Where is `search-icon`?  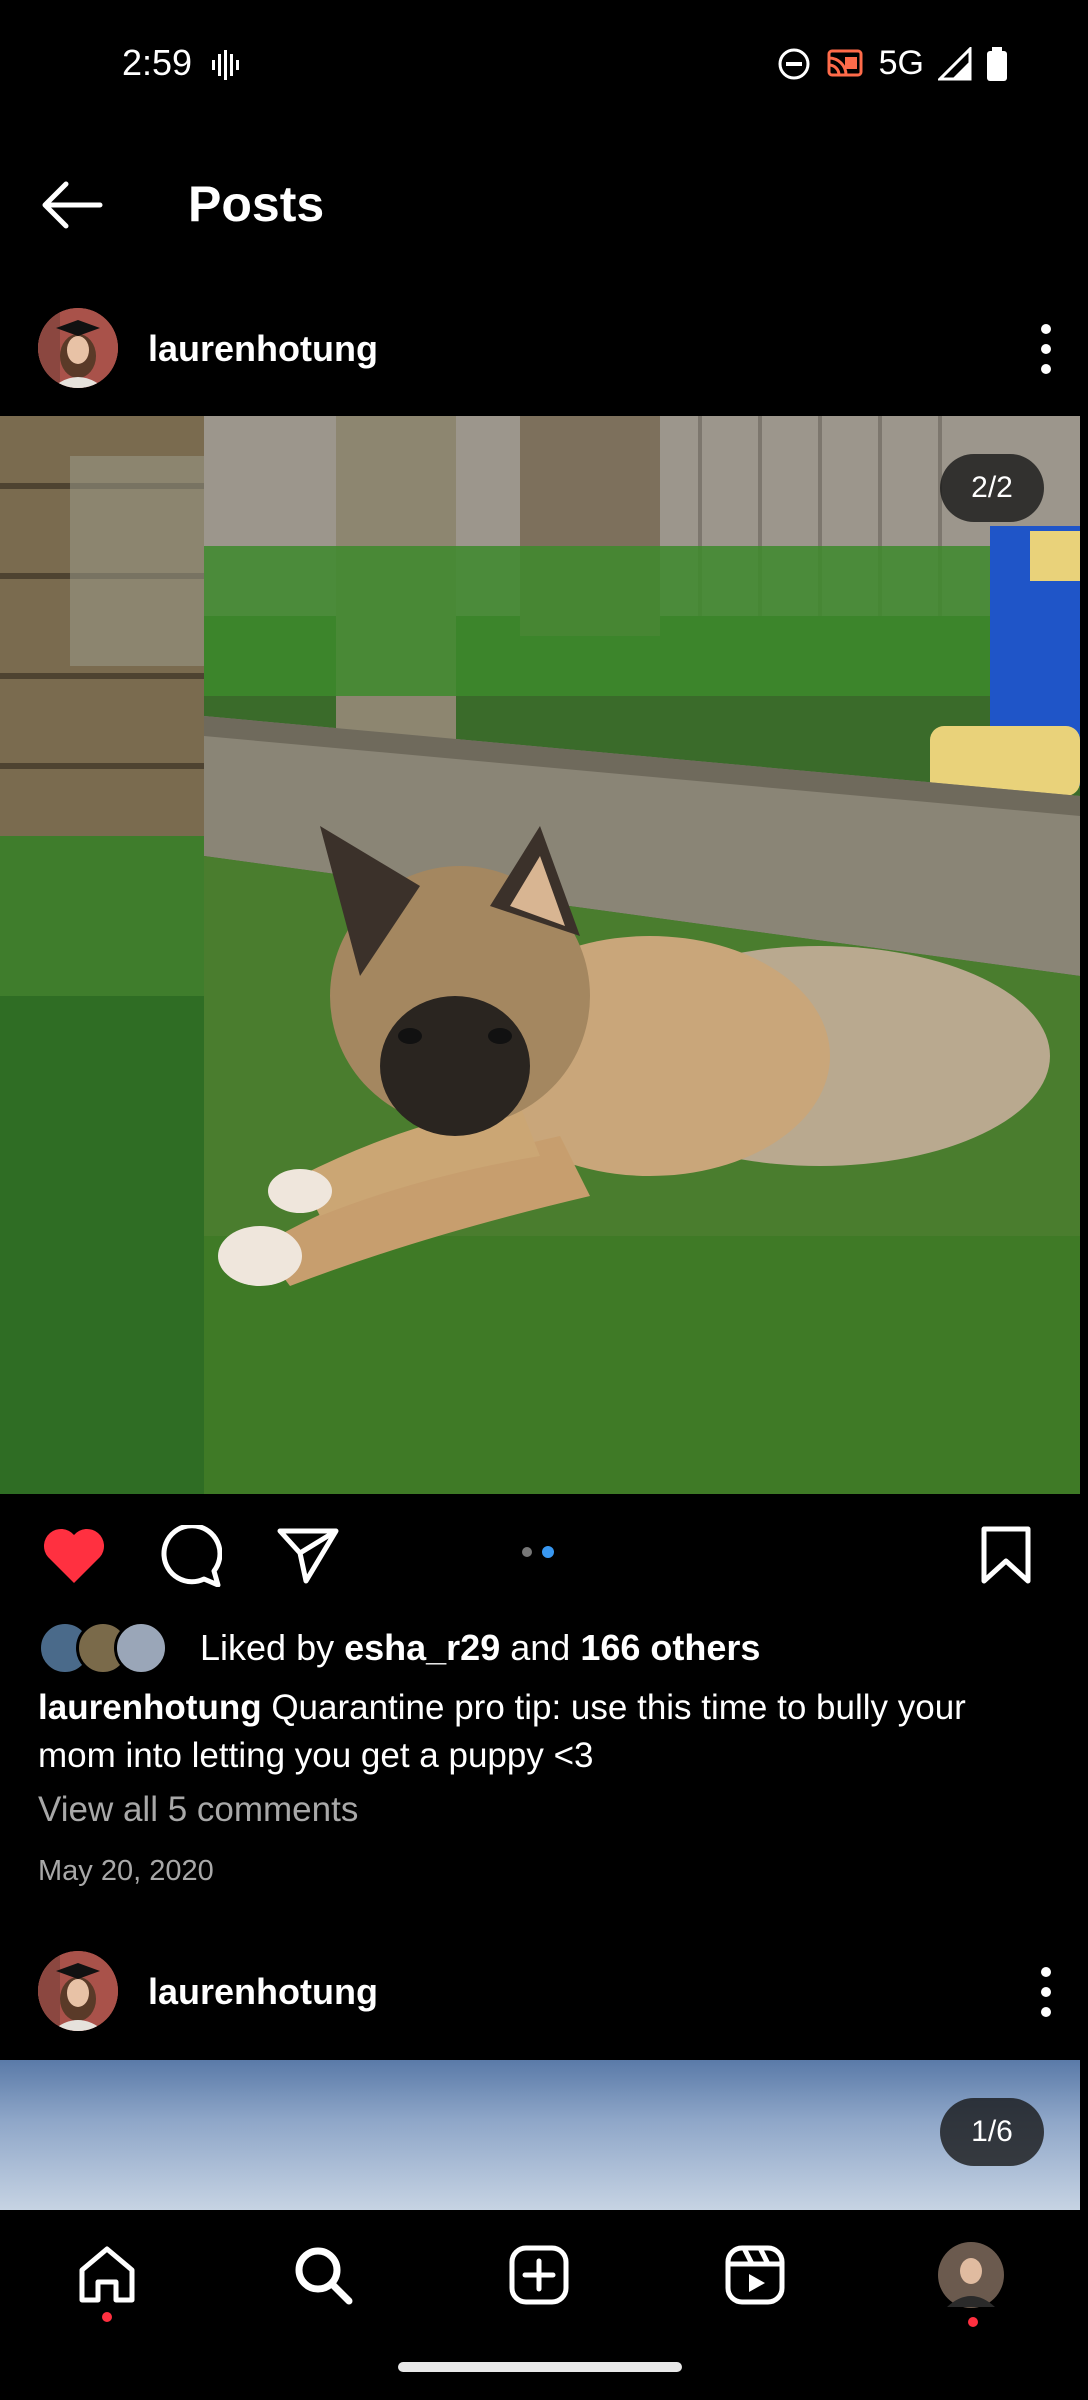
search-icon is located at coordinates (324, 2276).